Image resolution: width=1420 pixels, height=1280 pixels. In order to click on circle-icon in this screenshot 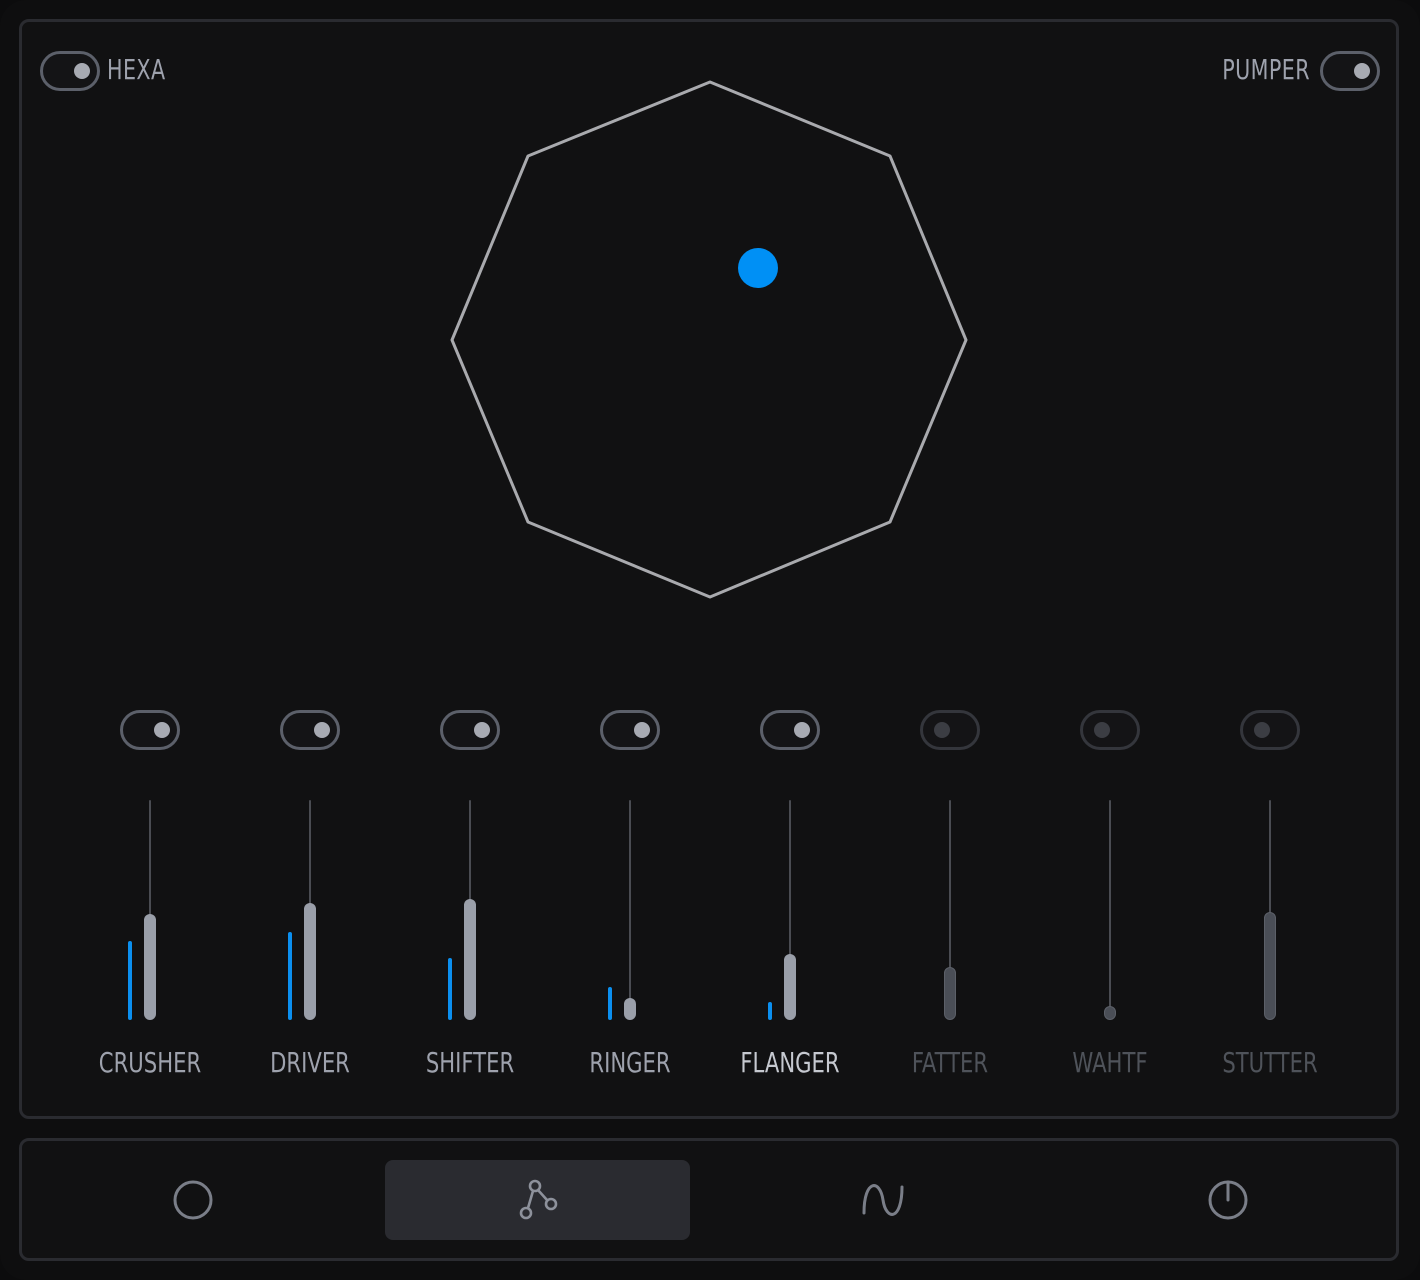, I will do `click(192, 1200)`.